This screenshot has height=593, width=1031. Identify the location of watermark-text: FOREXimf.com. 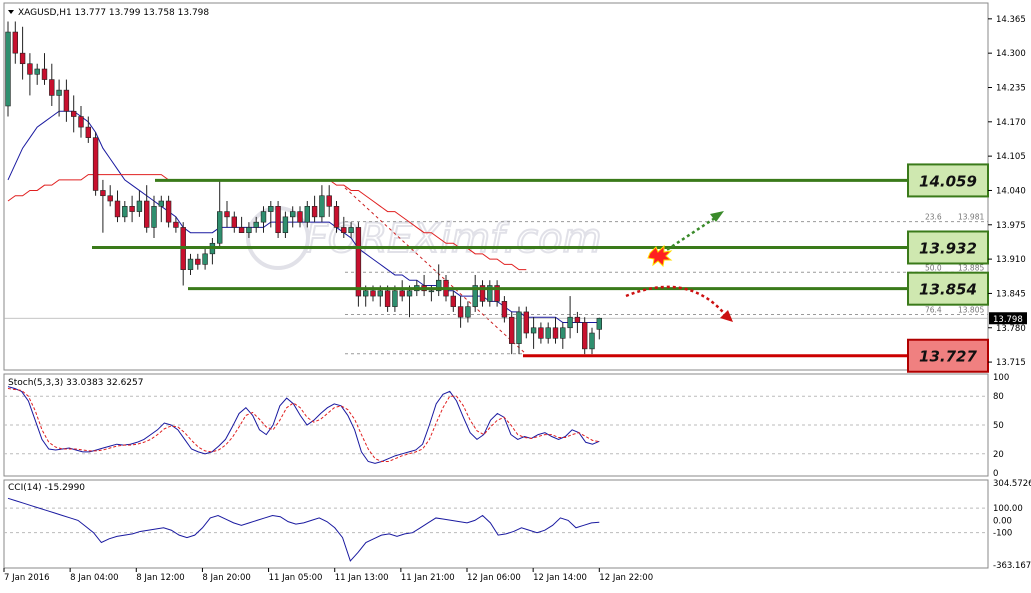
(453, 239).